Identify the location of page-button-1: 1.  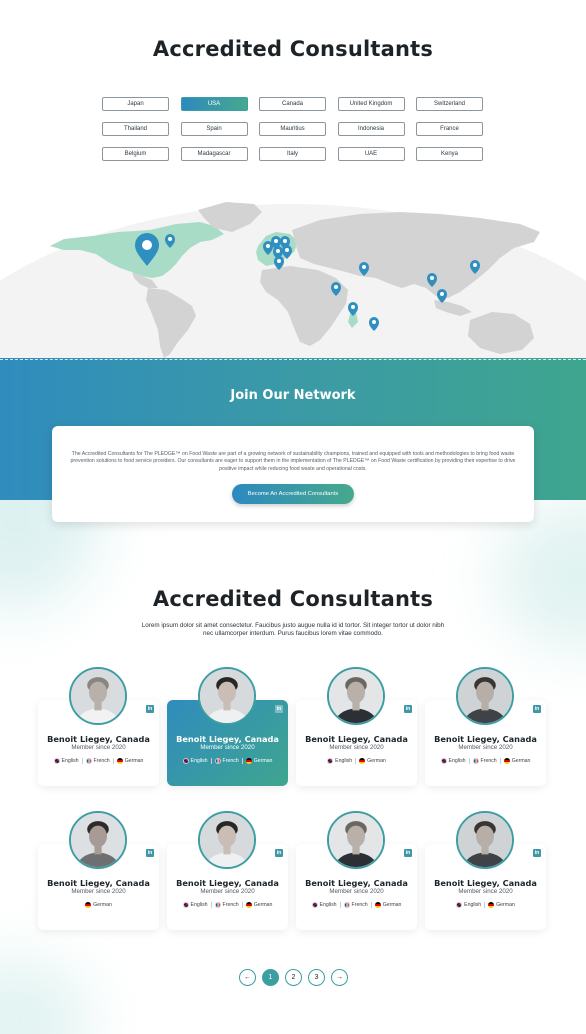
(270, 977).